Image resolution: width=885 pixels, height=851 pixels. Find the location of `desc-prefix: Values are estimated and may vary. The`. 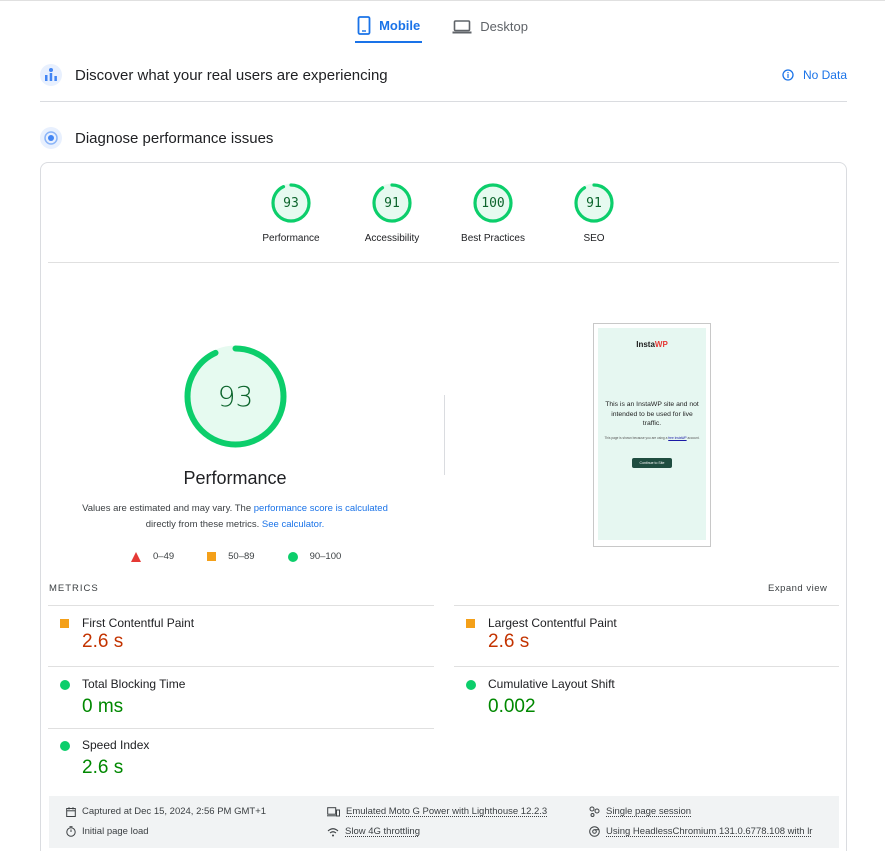

desc-prefix: Values are estimated and may vary. The is located at coordinates (168, 508).